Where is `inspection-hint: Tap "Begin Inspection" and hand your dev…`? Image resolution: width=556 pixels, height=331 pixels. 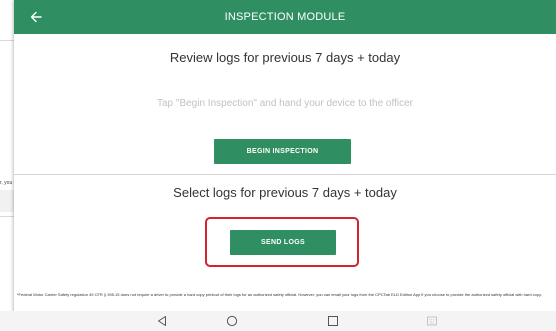 inspection-hint: Tap "Begin Inspection" and hand your dev… is located at coordinates (285, 103).